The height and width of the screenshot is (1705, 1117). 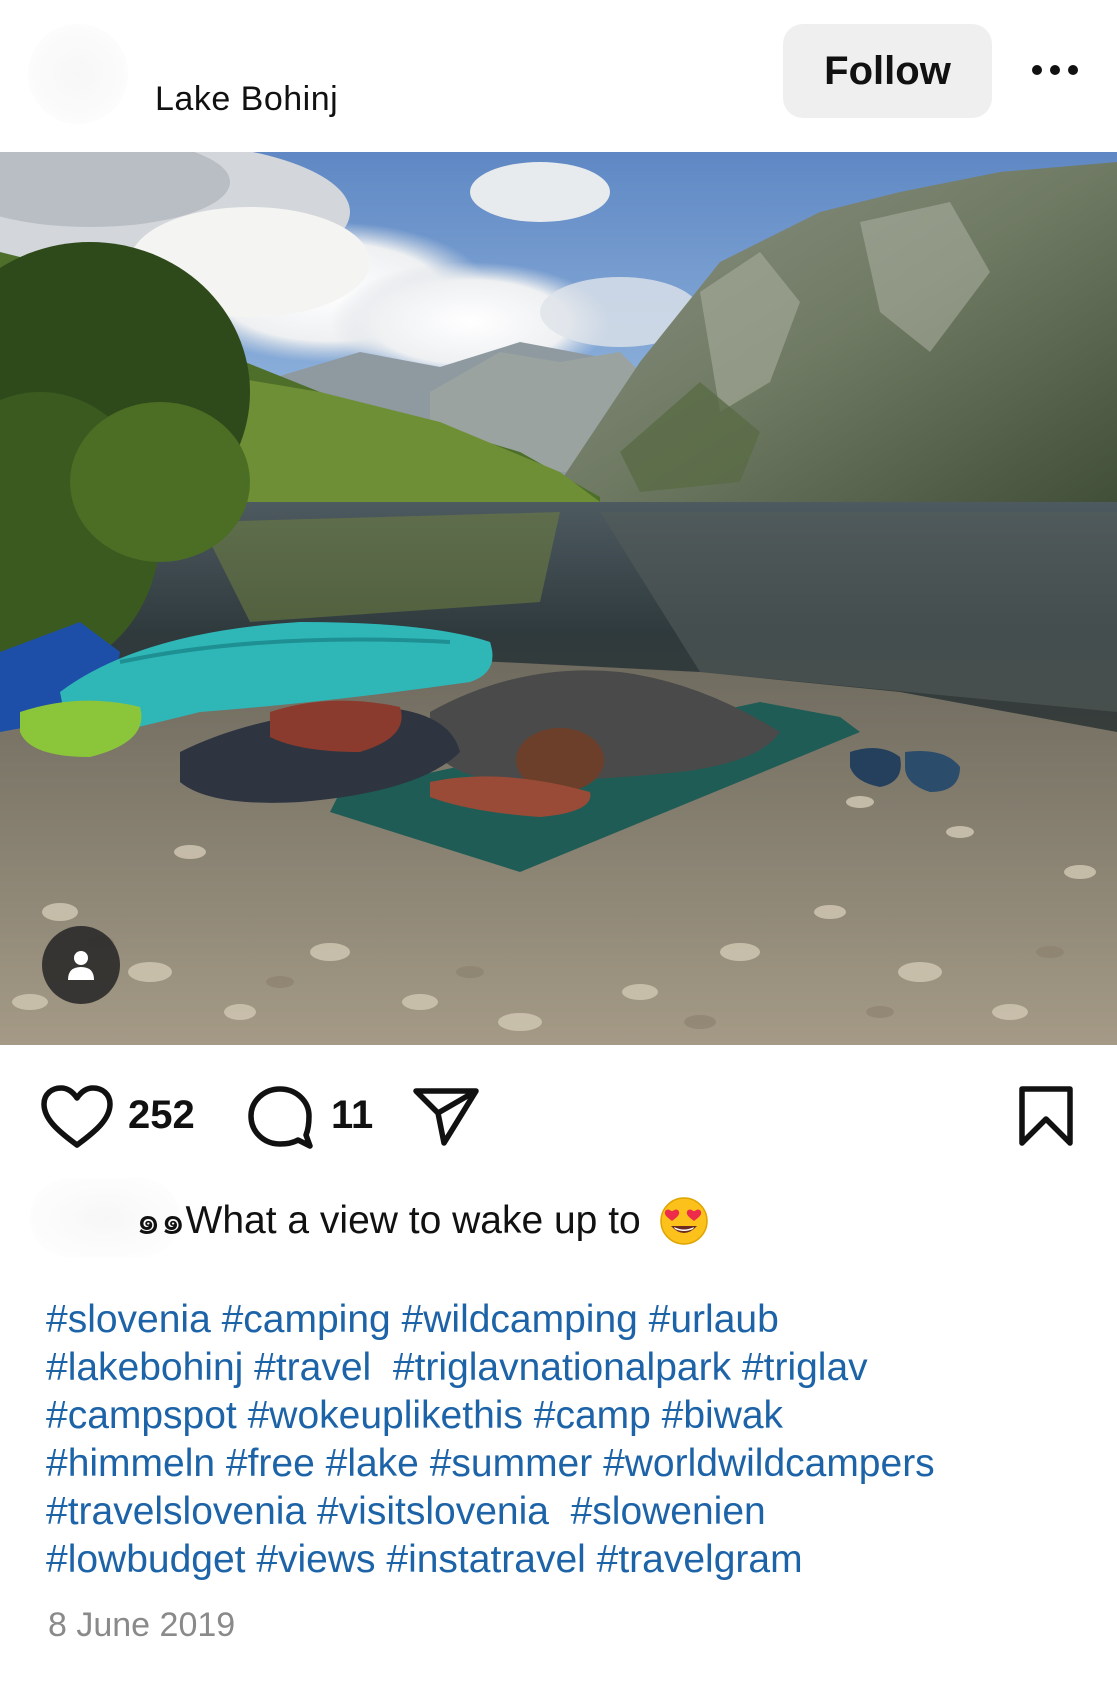 I want to click on post-caption: ๑๑ What a view to wake up to, so click(x=422, y=1221).